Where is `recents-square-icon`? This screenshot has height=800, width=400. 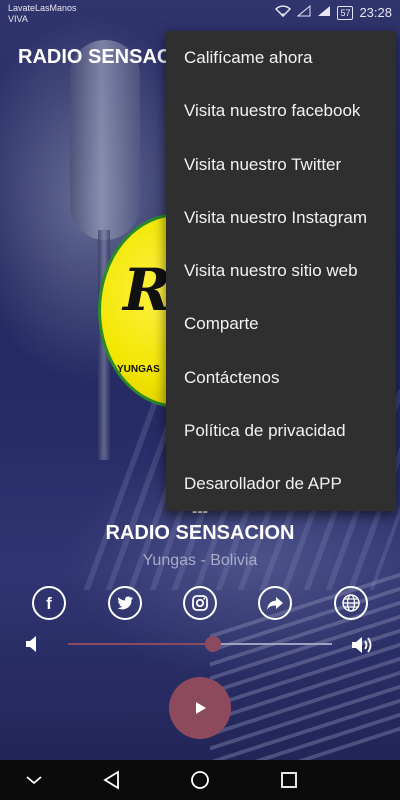
recents-square-icon is located at coordinates (289, 780).